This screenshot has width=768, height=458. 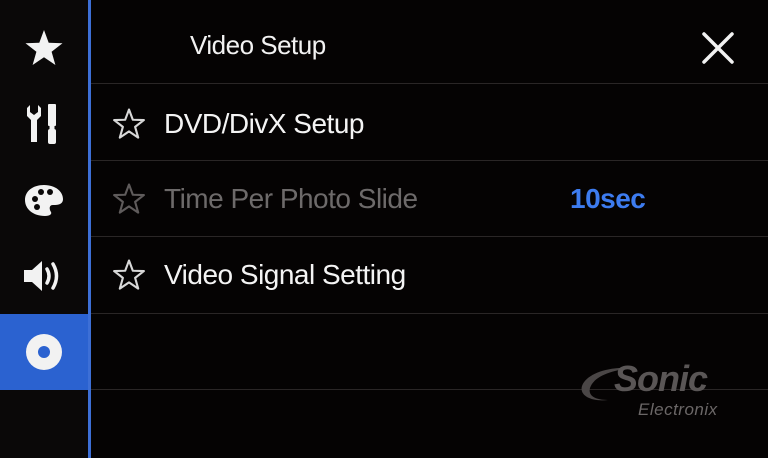 What do you see at coordinates (429, 275) in the screenshot?
I see `menu-item-video-signal-setting: Video Signal Setting` at bounding box center [429, 275].